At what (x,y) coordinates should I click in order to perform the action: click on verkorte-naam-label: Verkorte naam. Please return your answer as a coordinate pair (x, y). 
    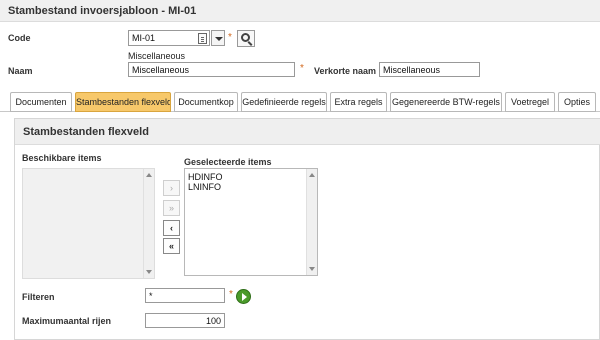
    Looking at the image, I should click on (345, 71).